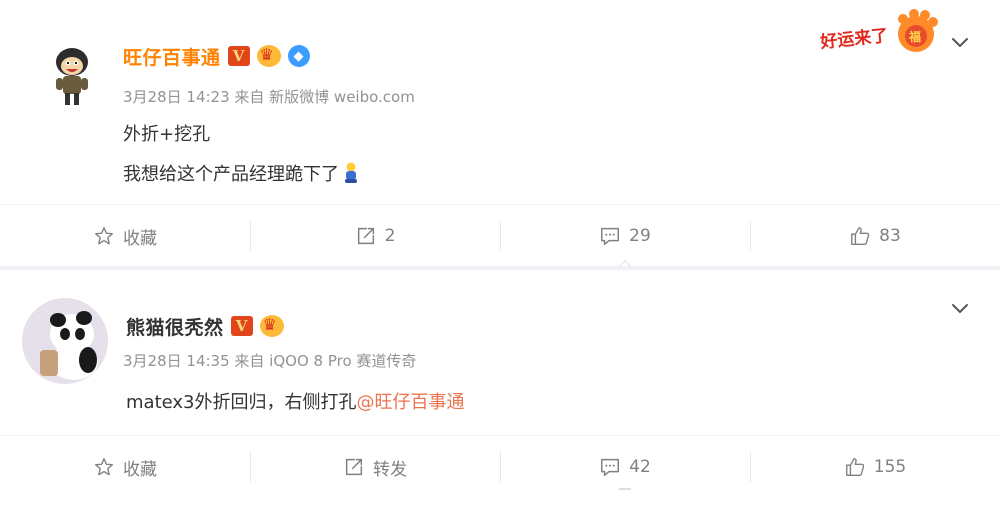 This screenshot has width=1000, height=511. I want to click on repost-button: 转发, so click(375, 467).